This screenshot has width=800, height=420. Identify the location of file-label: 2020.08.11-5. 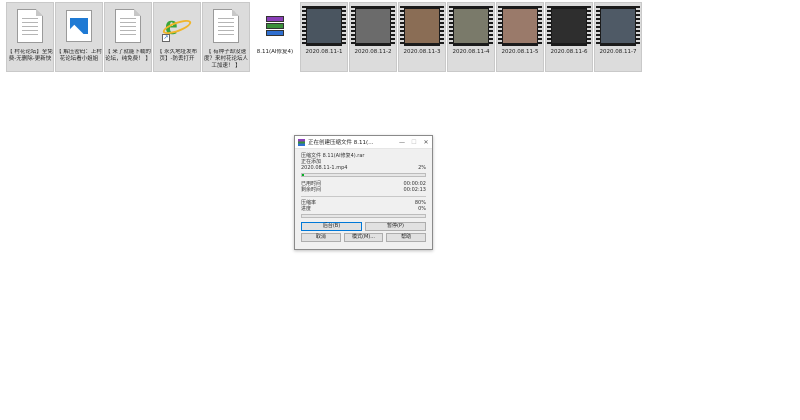
(520, 52).